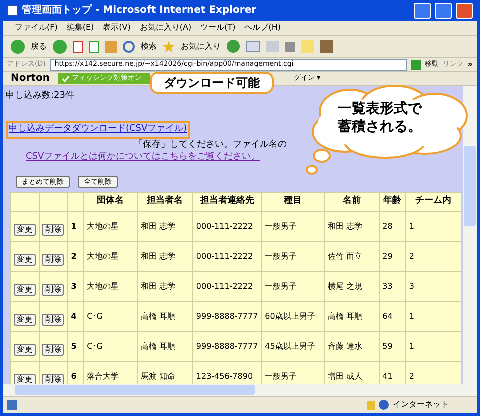  I want to click on table-cell: 3, so click(434, 287).